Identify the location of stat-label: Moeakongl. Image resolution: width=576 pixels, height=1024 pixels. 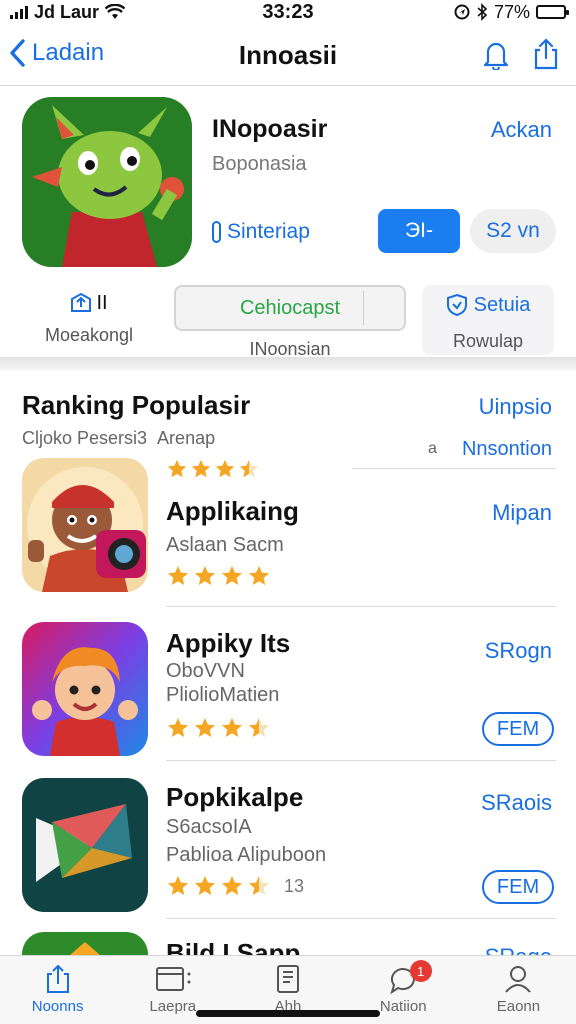
(89, 335).